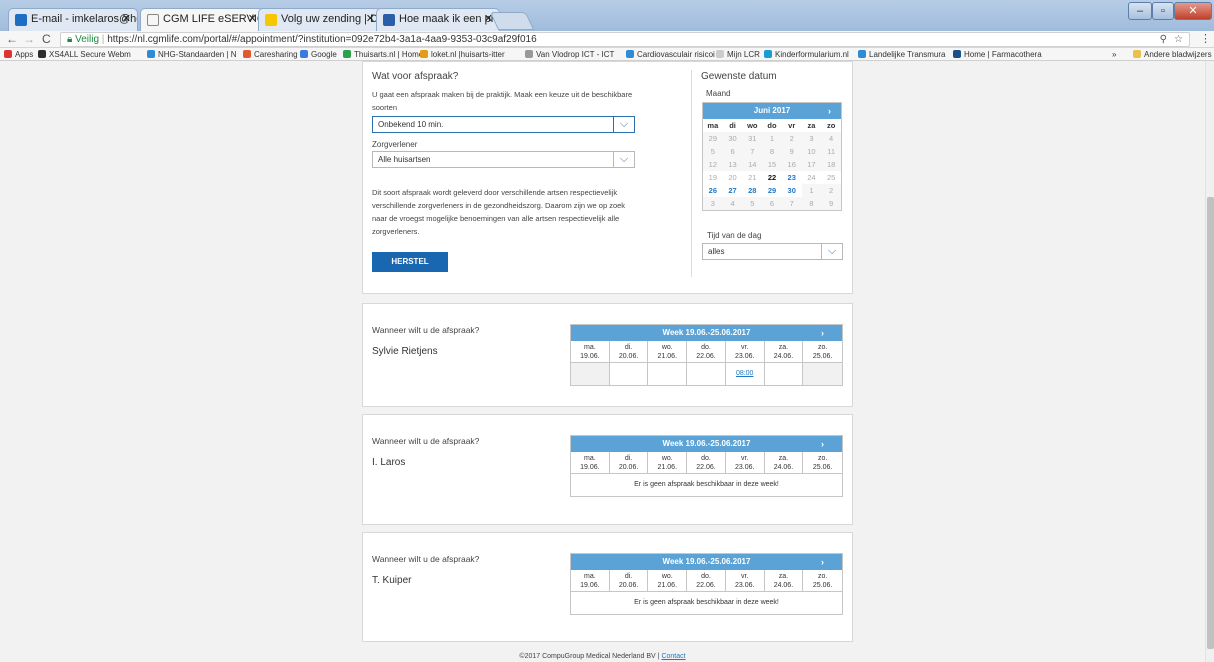 The image size is (1214, 662). Describe the element at coordinates (29, 39) in the screenshot. I see `forward-icon: →` at that location.